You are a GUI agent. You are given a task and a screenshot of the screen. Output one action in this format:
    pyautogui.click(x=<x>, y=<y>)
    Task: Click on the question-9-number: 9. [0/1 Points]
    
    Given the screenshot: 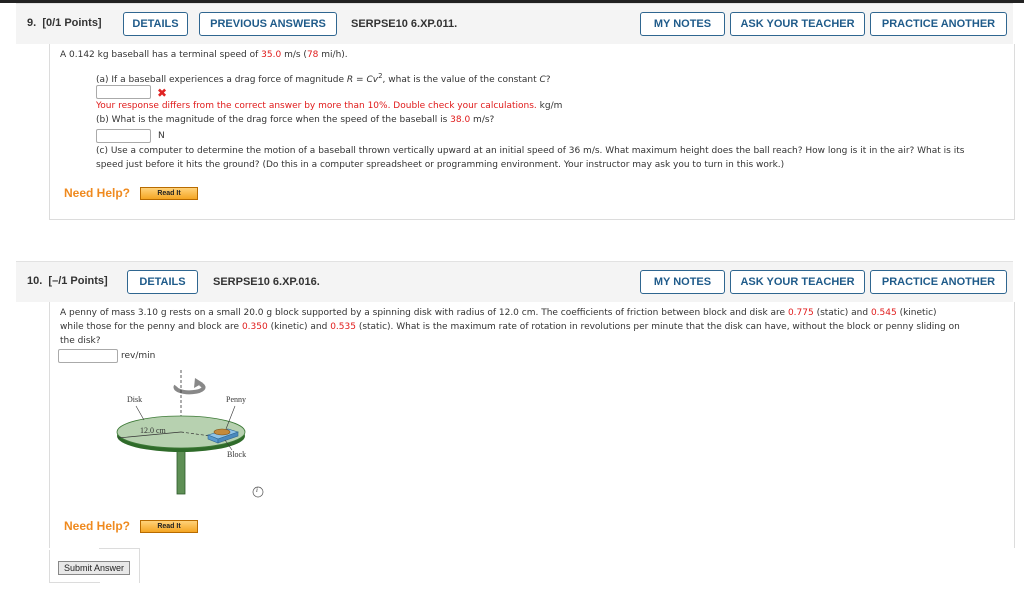 What is the action you would take?
    pyautogui.click(x=64, y=23)
    